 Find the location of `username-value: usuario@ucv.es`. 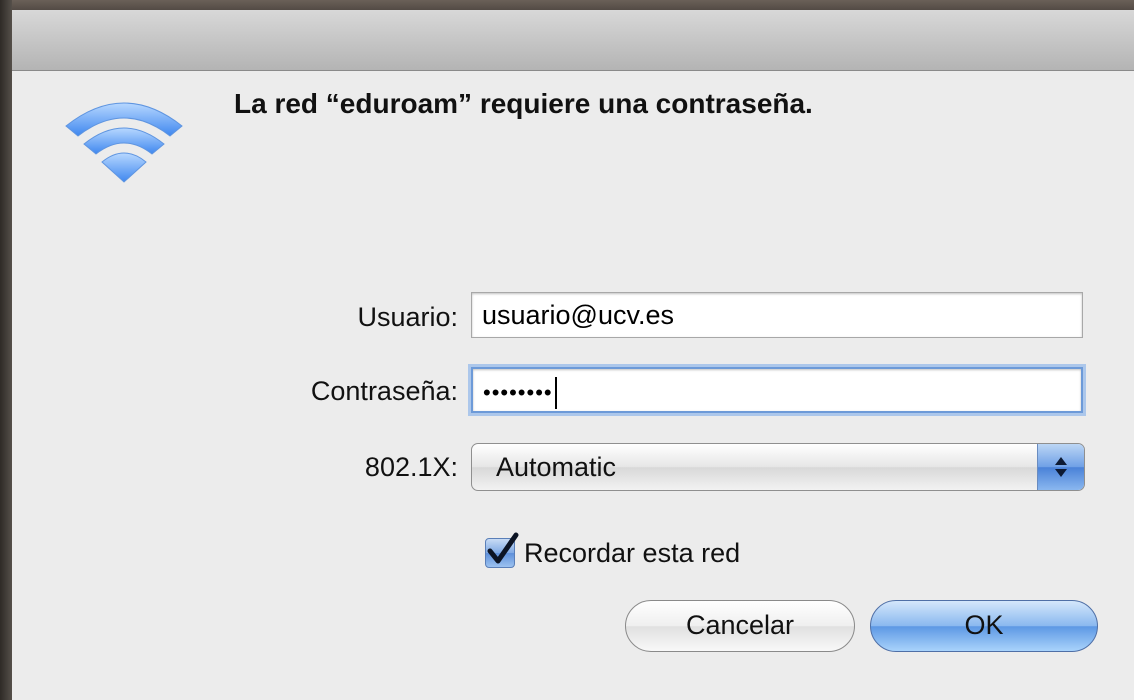

username-value: usuario@ucv.es is located at coordinates (578, 315).